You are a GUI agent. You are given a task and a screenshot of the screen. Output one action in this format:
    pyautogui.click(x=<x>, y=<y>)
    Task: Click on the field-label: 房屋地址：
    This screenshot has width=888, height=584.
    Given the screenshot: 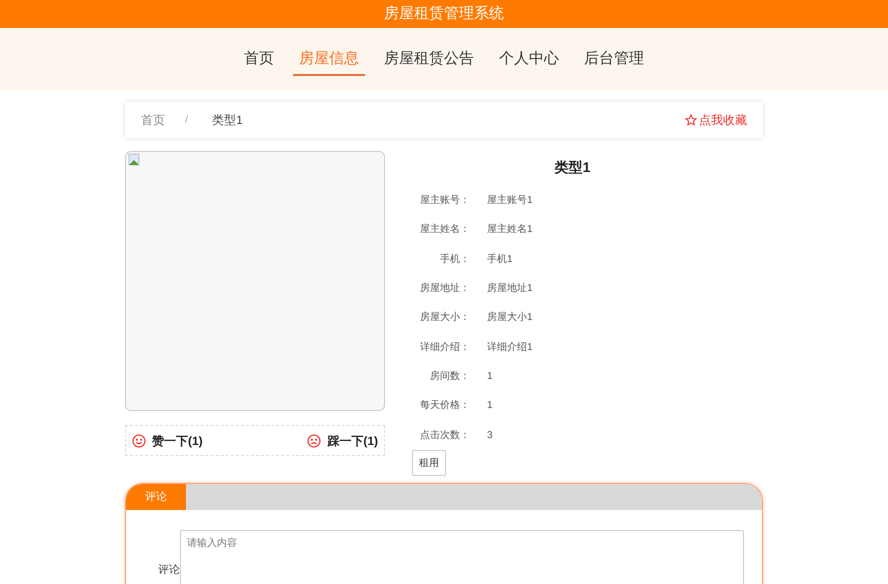 What is the action you would take?
    pyautogui.click(x=444, y=289)
    